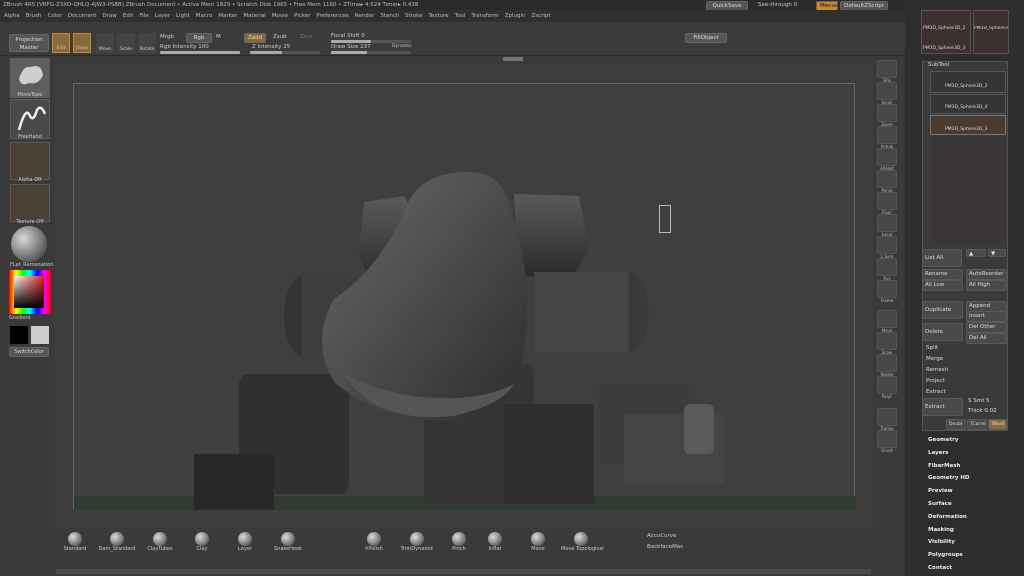  What do you see at coordinates (887, 223) in the screenshot?
I see `shelf-local-button` at bounding box center [887, 223].